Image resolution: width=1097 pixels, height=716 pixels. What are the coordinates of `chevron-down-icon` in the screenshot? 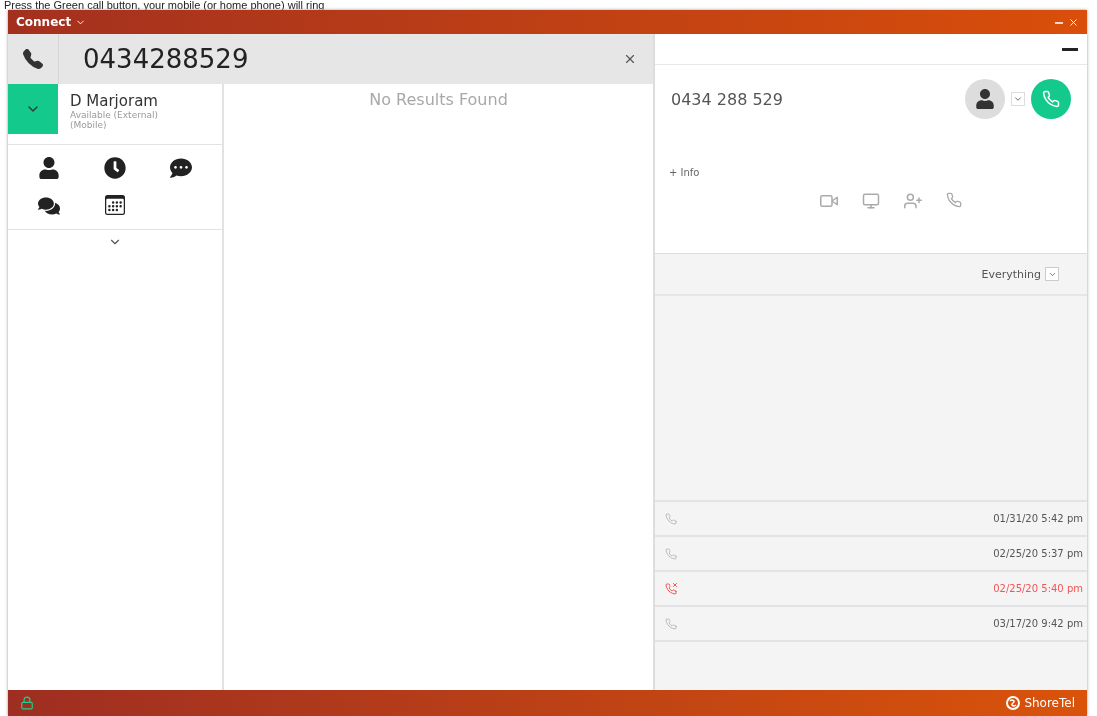 It's located at (1018, 99).